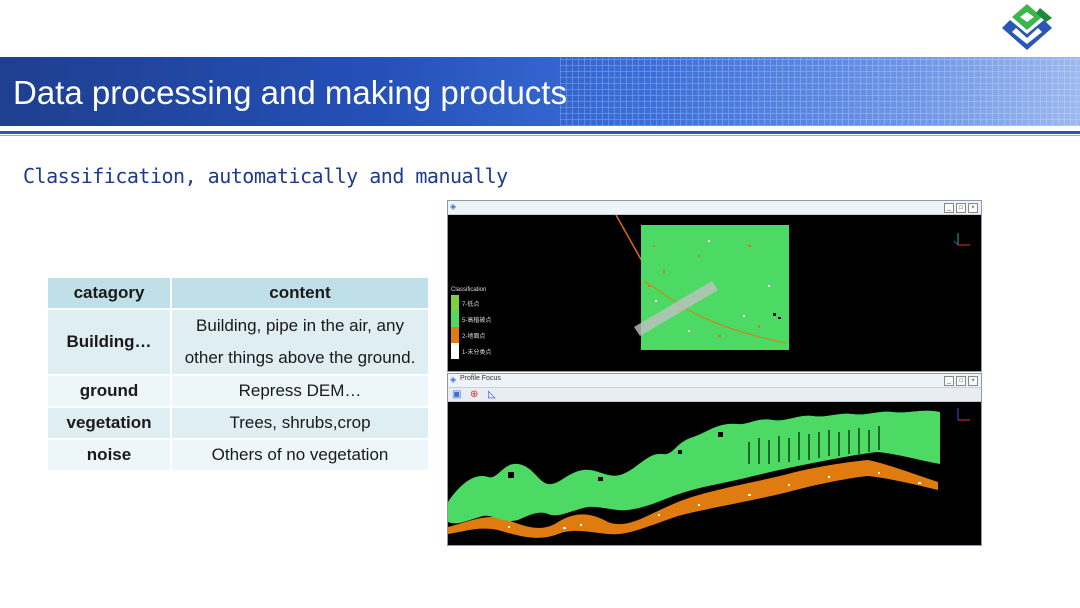 The height and width of the screenshot is (608, 1080). Describe the element at coordinates (109, 391) in the screenshot. I see `cell-category: ground` at that location.